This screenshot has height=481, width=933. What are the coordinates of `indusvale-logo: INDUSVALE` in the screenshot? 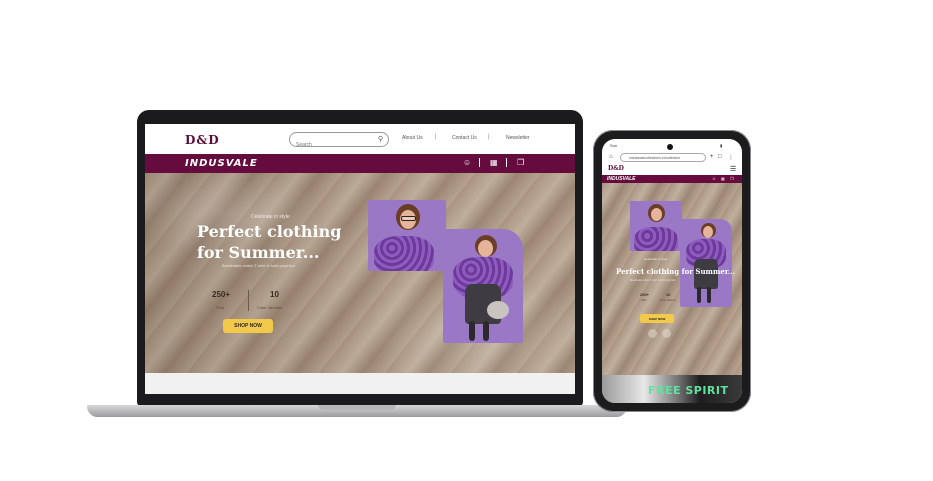 It's located at (221, 163).